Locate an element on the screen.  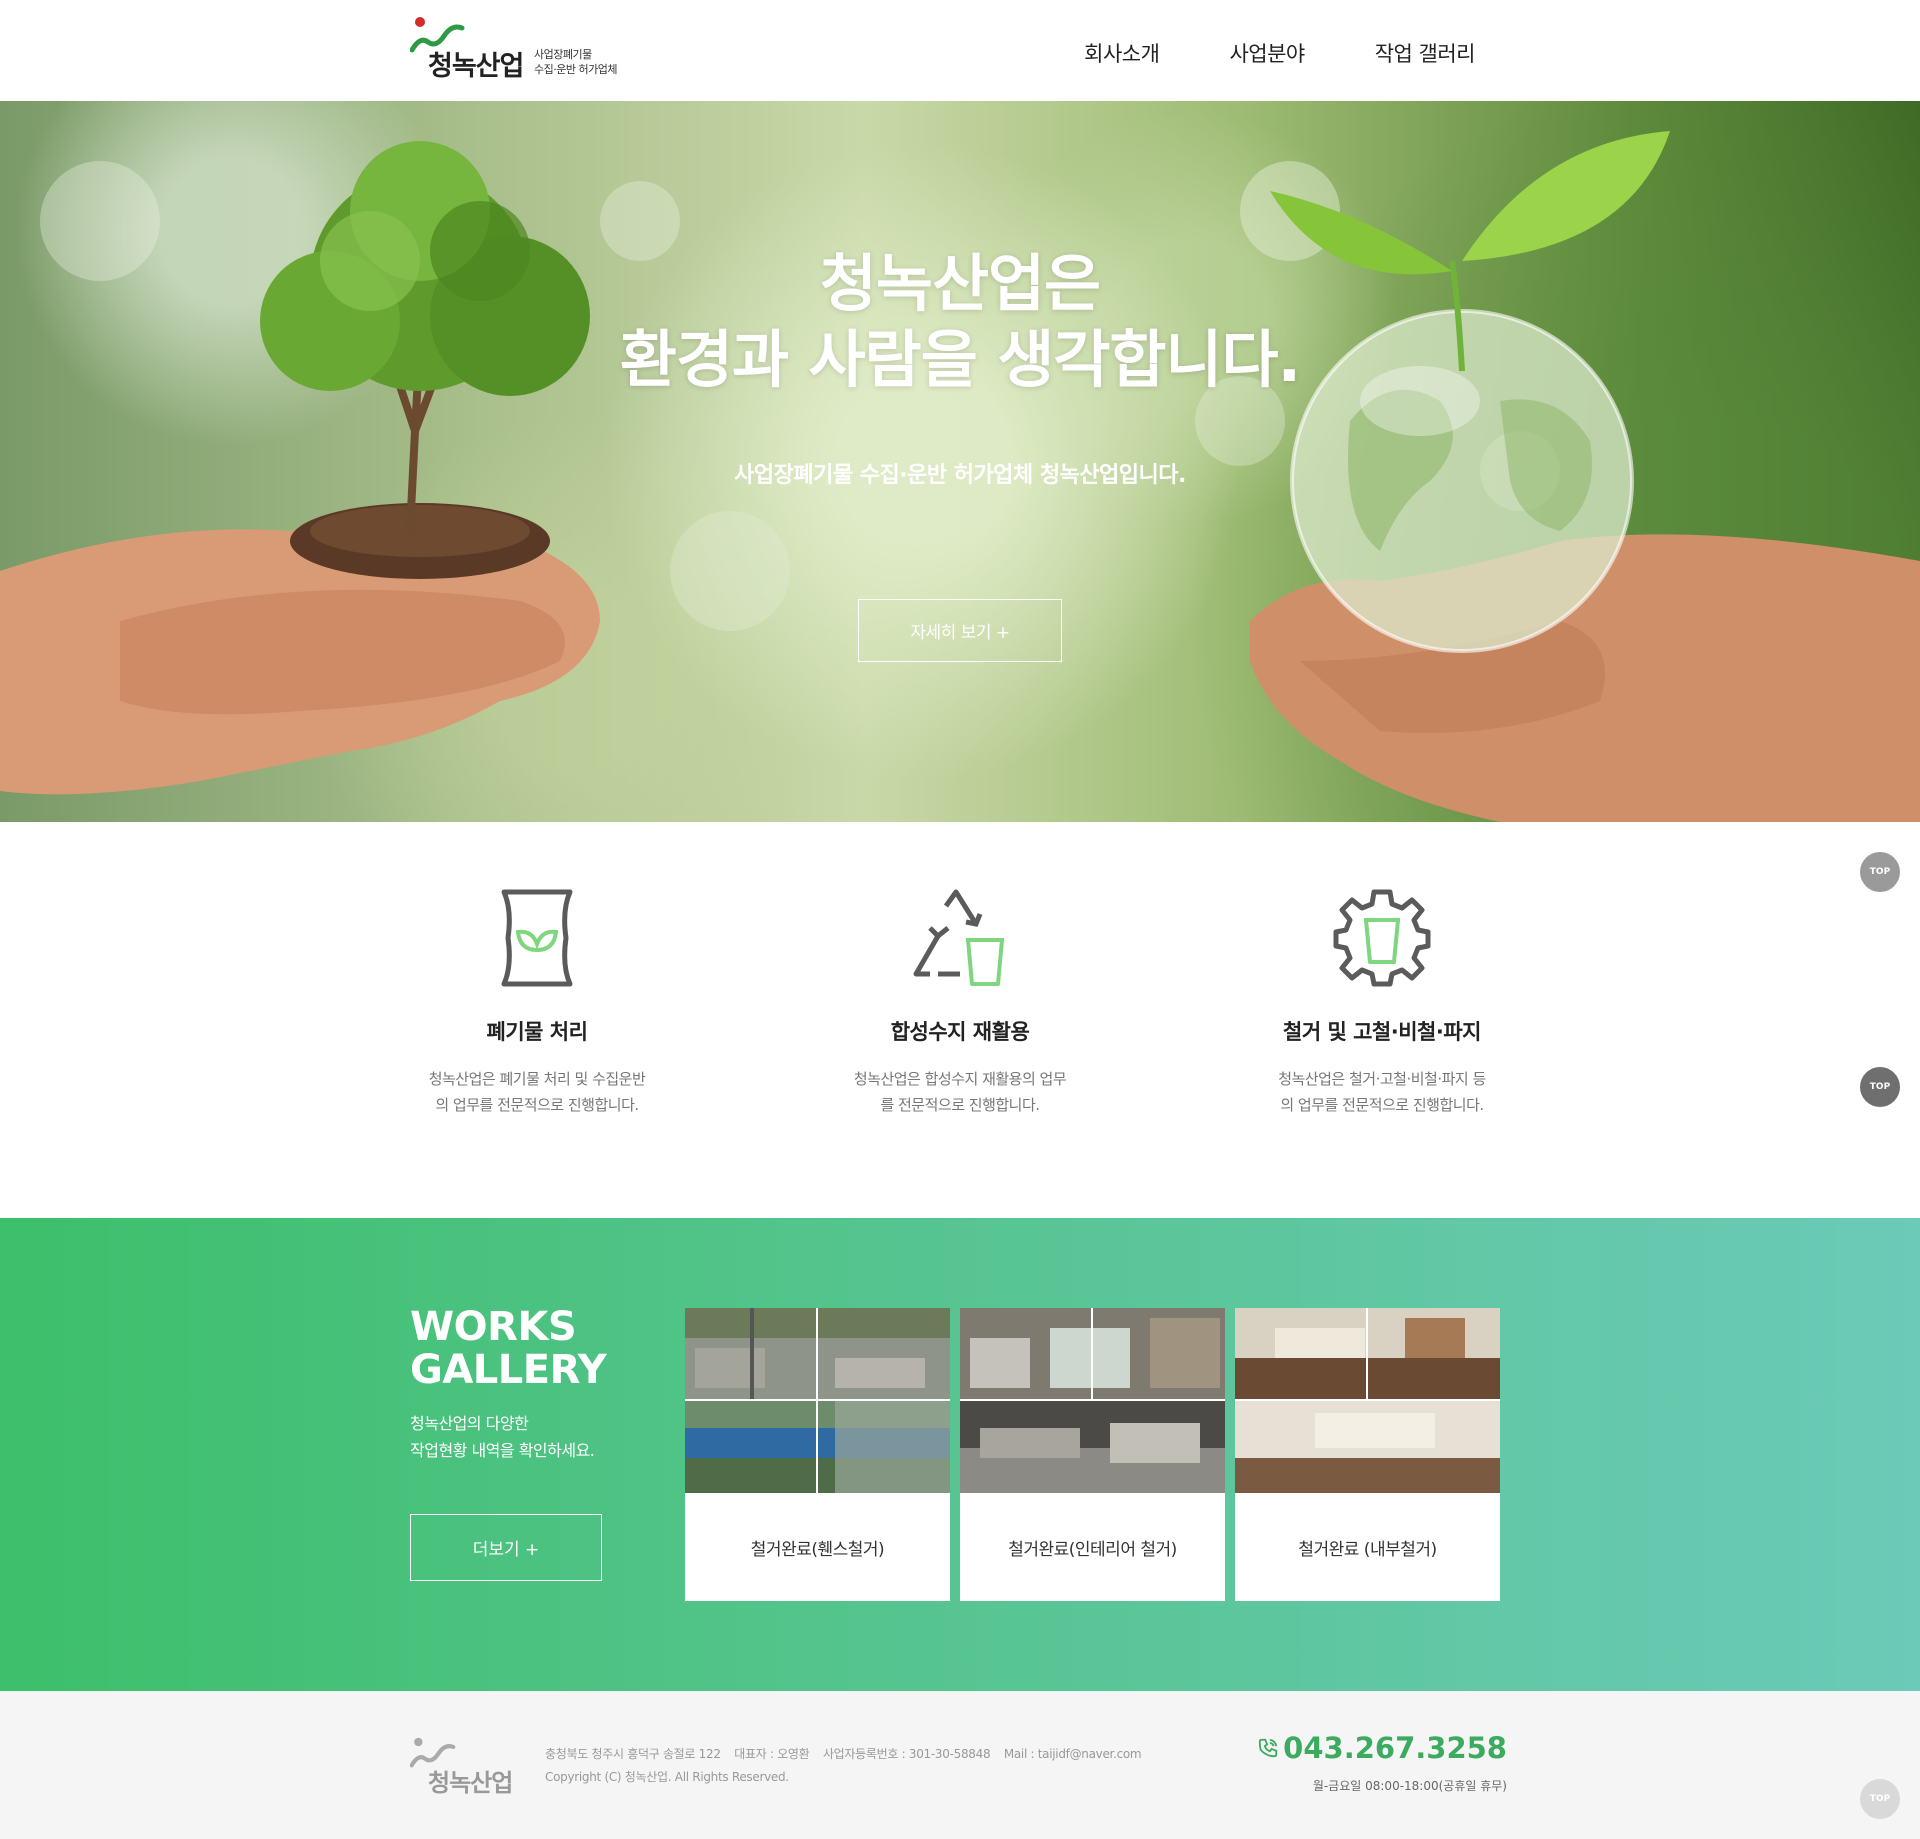
recycle-icon is located at coordinates (958, 937).